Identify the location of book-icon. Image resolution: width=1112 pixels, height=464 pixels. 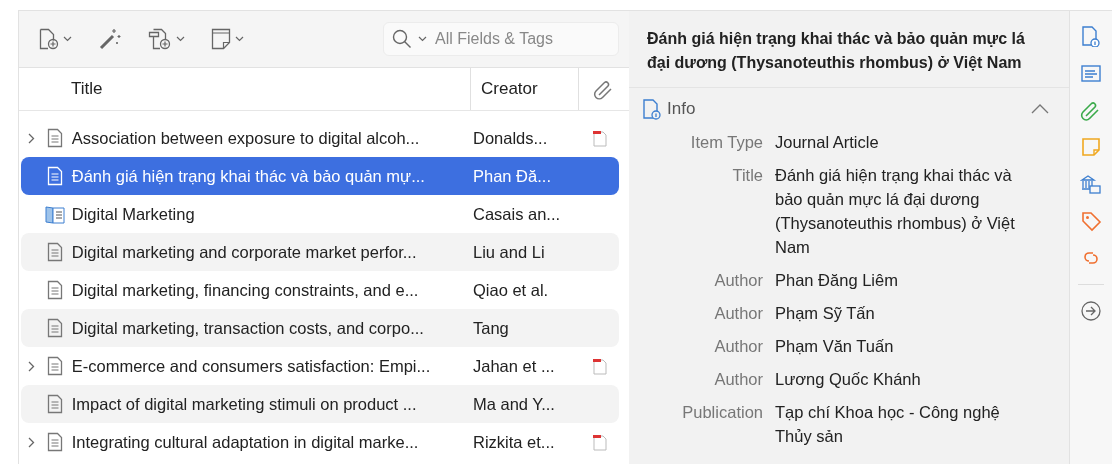
(55, 214).